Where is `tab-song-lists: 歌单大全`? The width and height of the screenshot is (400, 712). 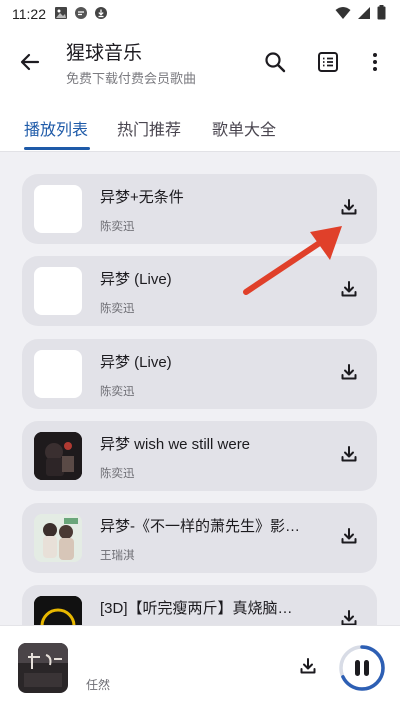 tab-song-lists: 歌单大全 is located at coordinates (244, 128).